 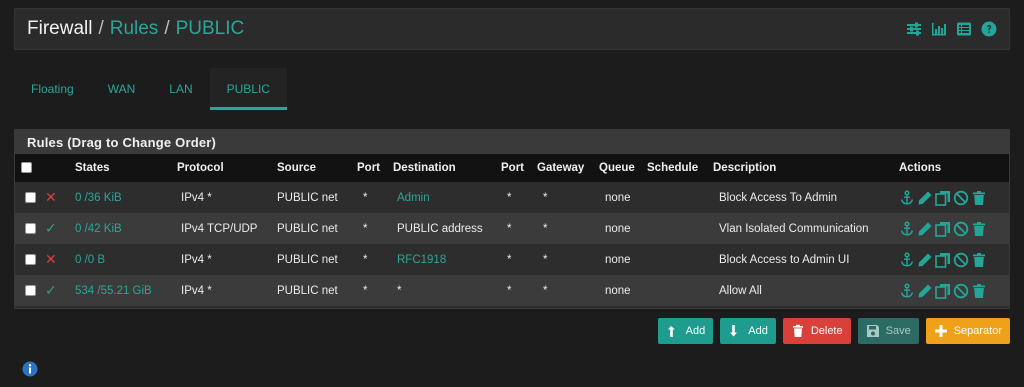 What do you see at coordinates (989, 29) in the screenshot?
I see `help-icon` at bounding box center [989, 29].